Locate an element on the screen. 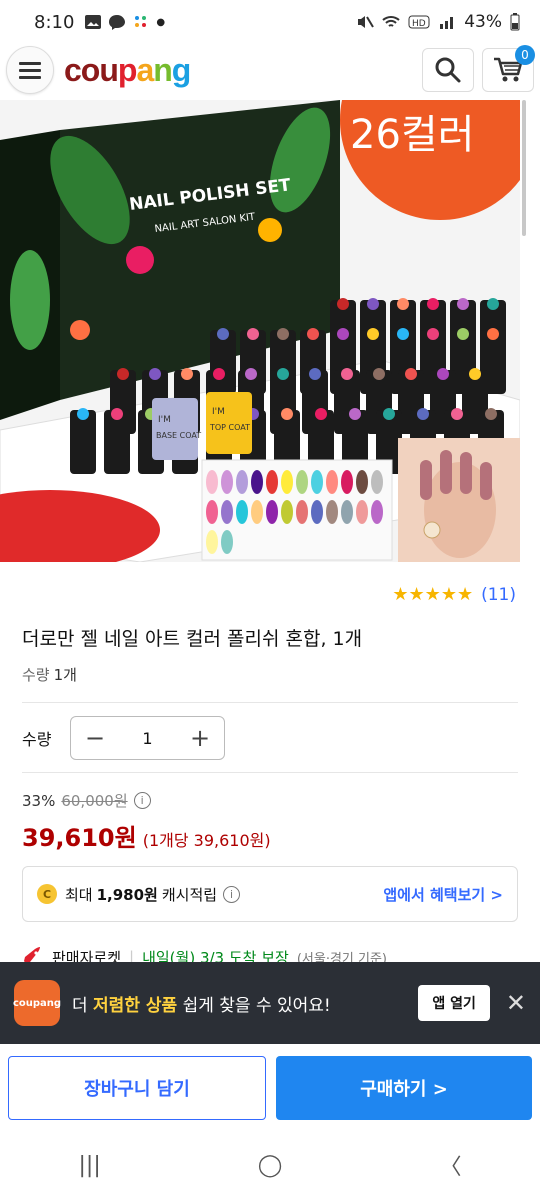 This screenshot has width=540, height=1200. mute-icon is located at coordinates (366, 22).